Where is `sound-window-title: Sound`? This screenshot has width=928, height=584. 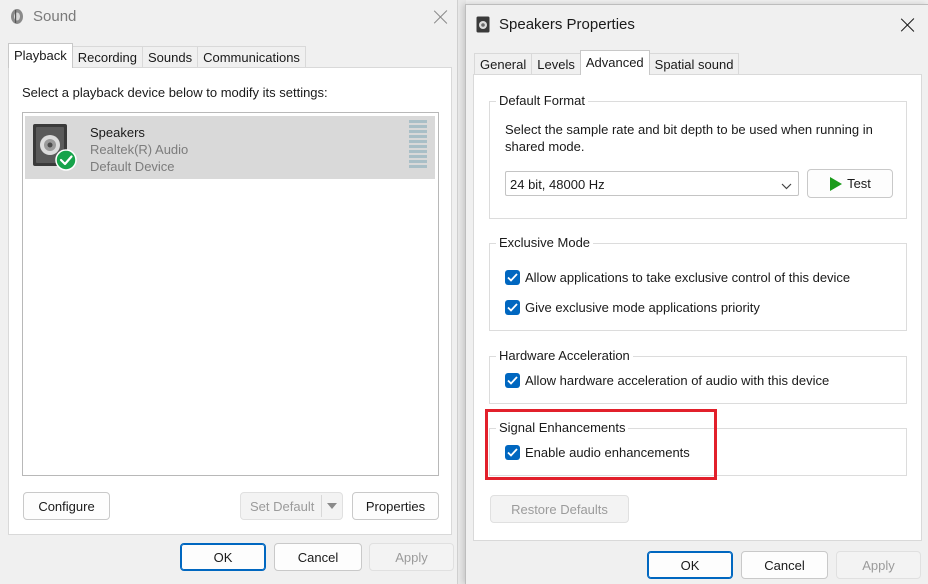 sound-window-title: Sound is located at coordinates (54, 16).